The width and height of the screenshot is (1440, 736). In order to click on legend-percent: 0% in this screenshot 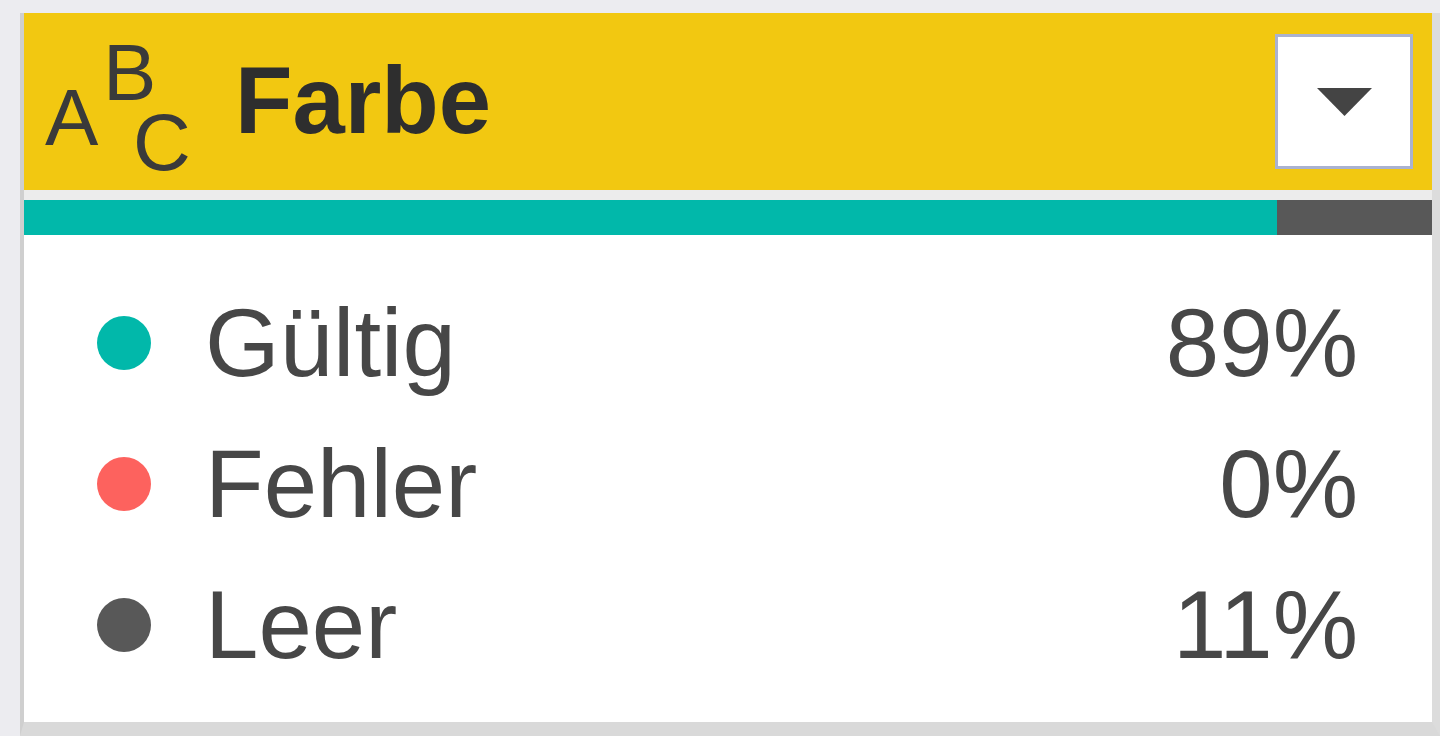, I will do `click(1288, 483)`.